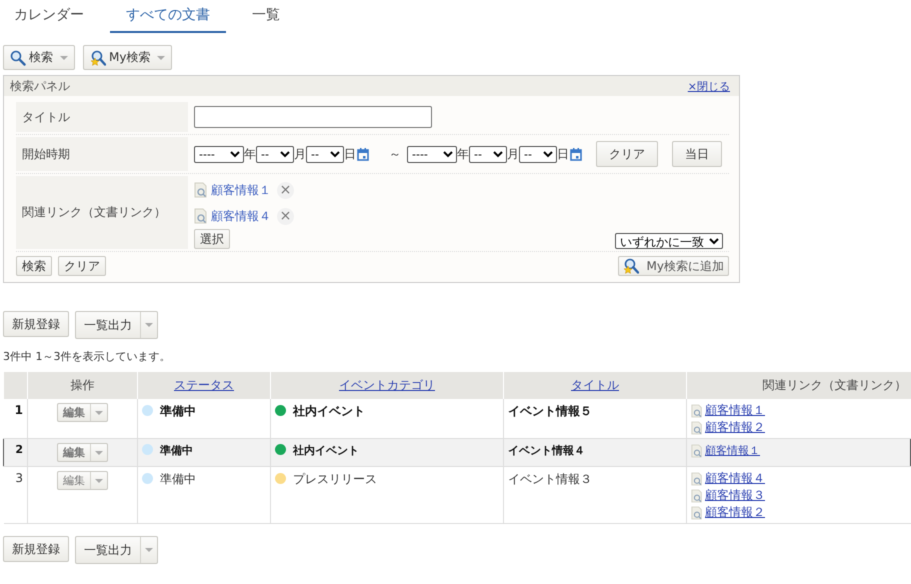  I want to click on field-label: 開始時期, so click(102, 154).